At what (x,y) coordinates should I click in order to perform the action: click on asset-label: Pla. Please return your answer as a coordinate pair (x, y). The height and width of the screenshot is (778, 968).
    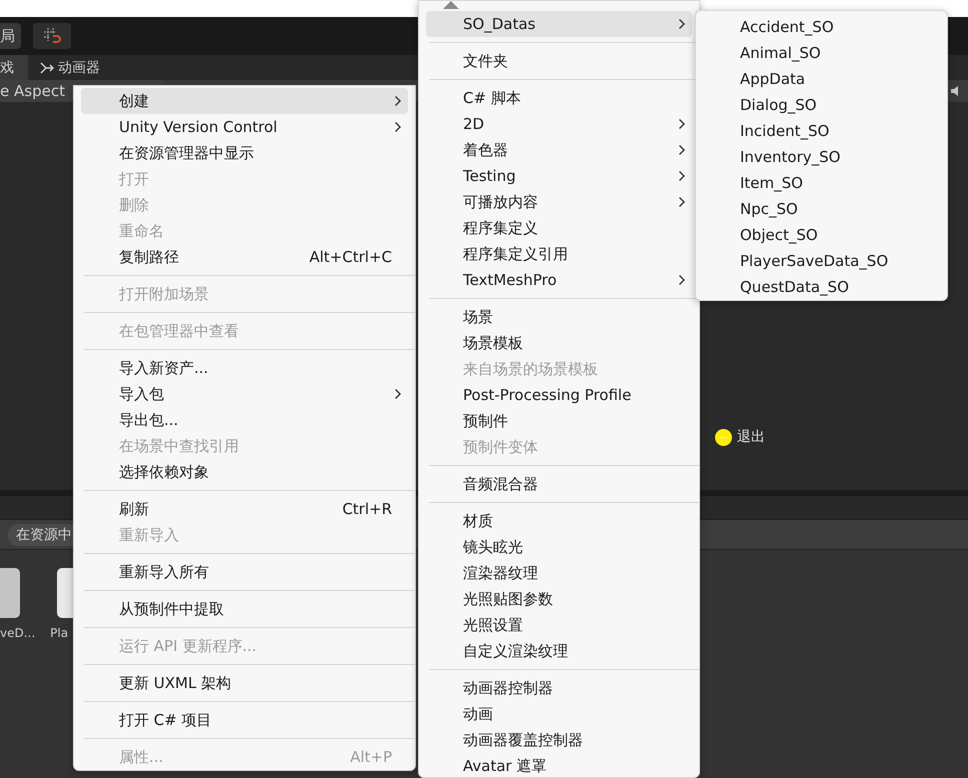
    Looking at the image, I should click on (59, 633).